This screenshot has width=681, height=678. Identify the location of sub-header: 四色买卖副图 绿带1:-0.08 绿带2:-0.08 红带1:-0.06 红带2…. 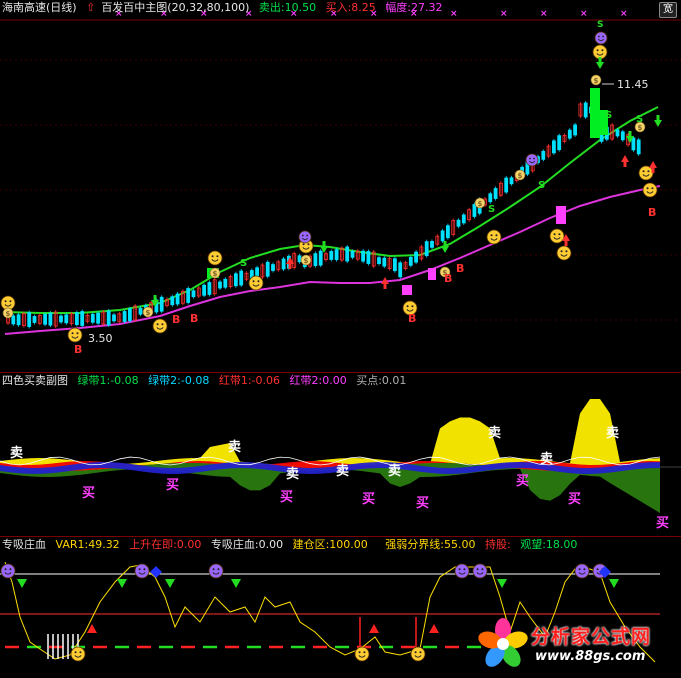
(207, 381).